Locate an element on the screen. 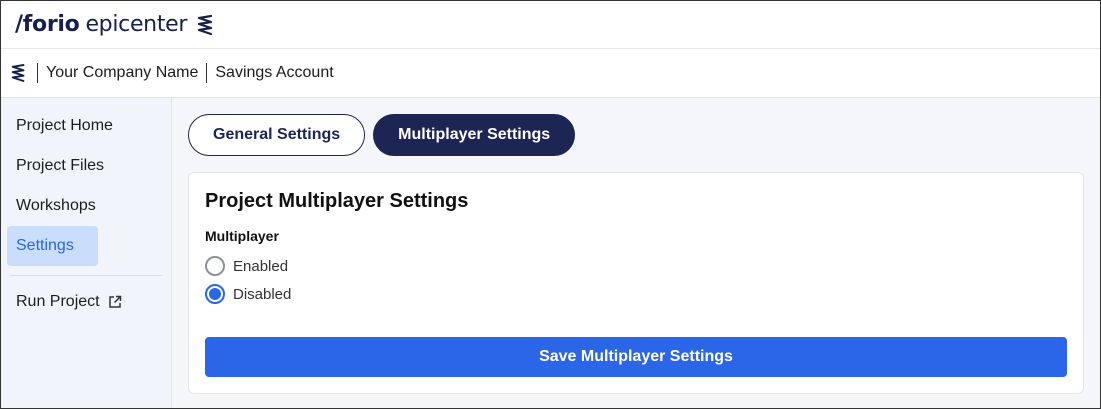  brand-bar: /forio epicenter is located at coordinates (550, 25).